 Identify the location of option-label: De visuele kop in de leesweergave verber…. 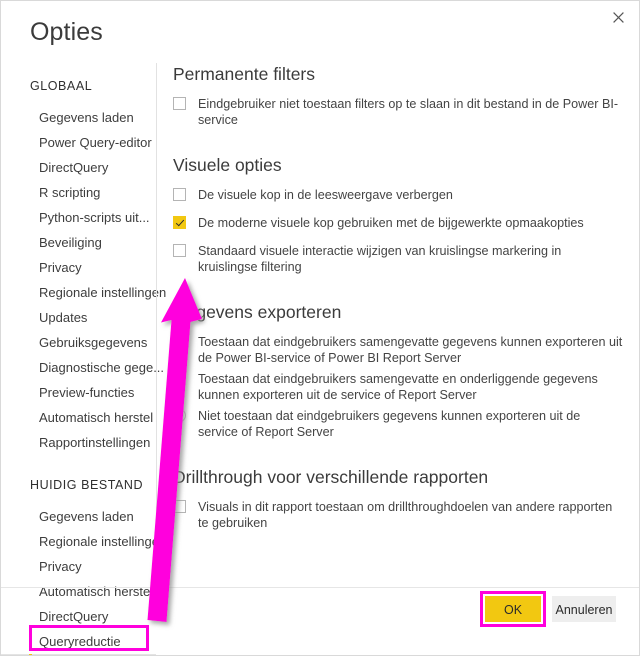
(325, 195).